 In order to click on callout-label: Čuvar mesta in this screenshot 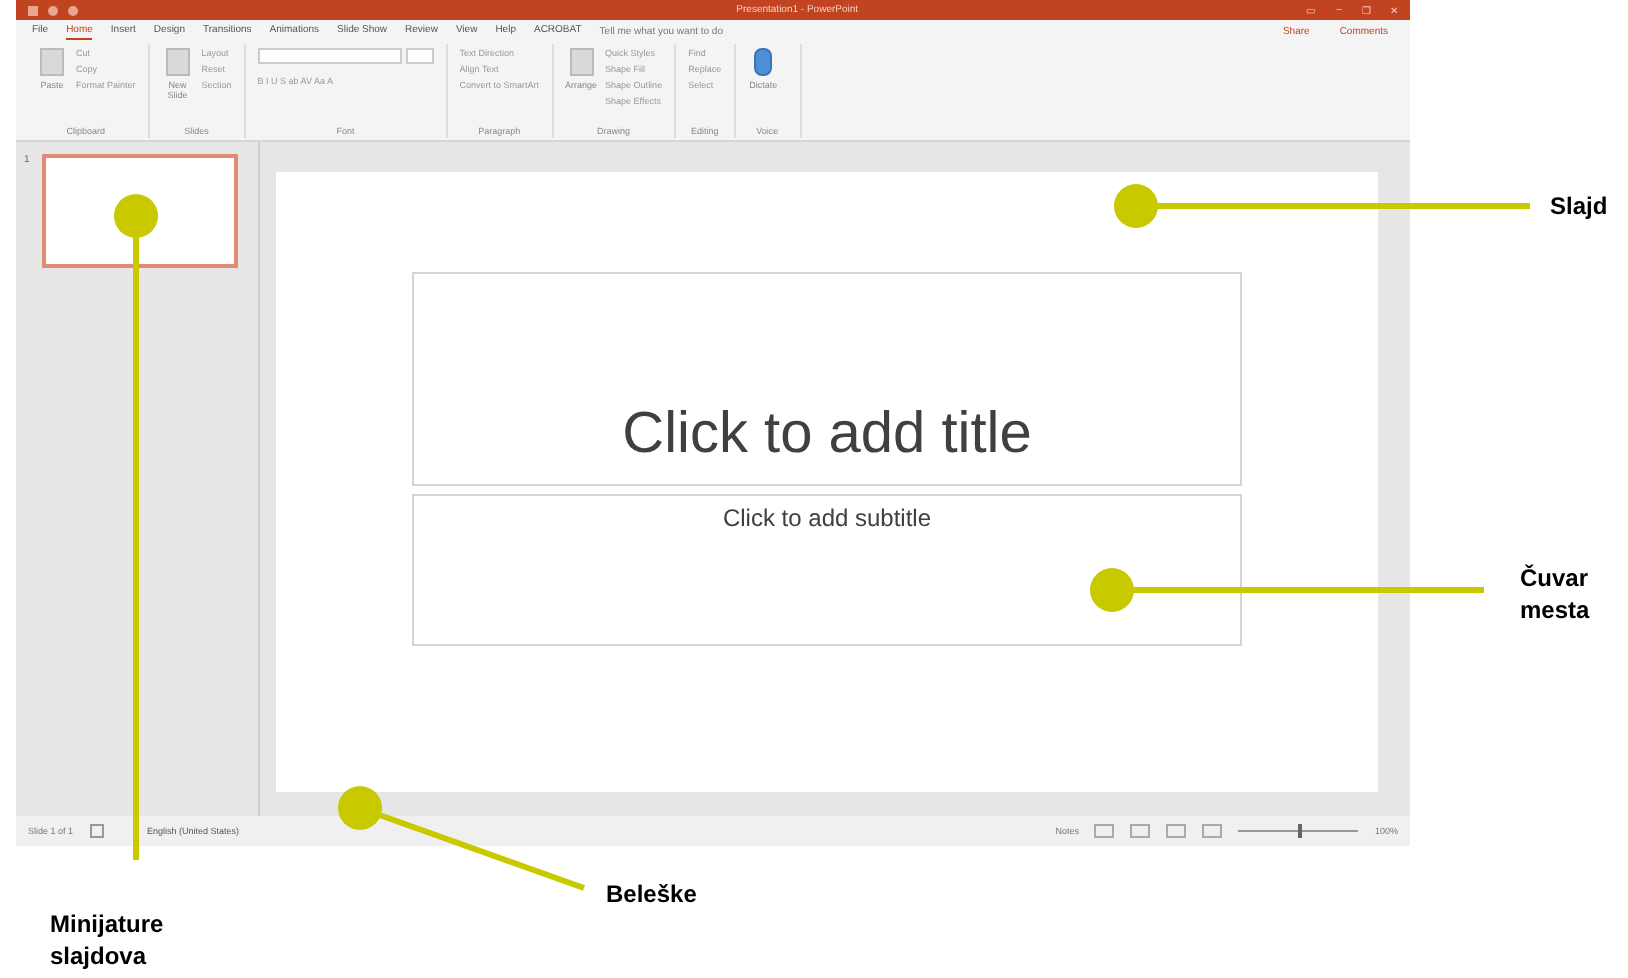, I will do `click(1556, 595)`.